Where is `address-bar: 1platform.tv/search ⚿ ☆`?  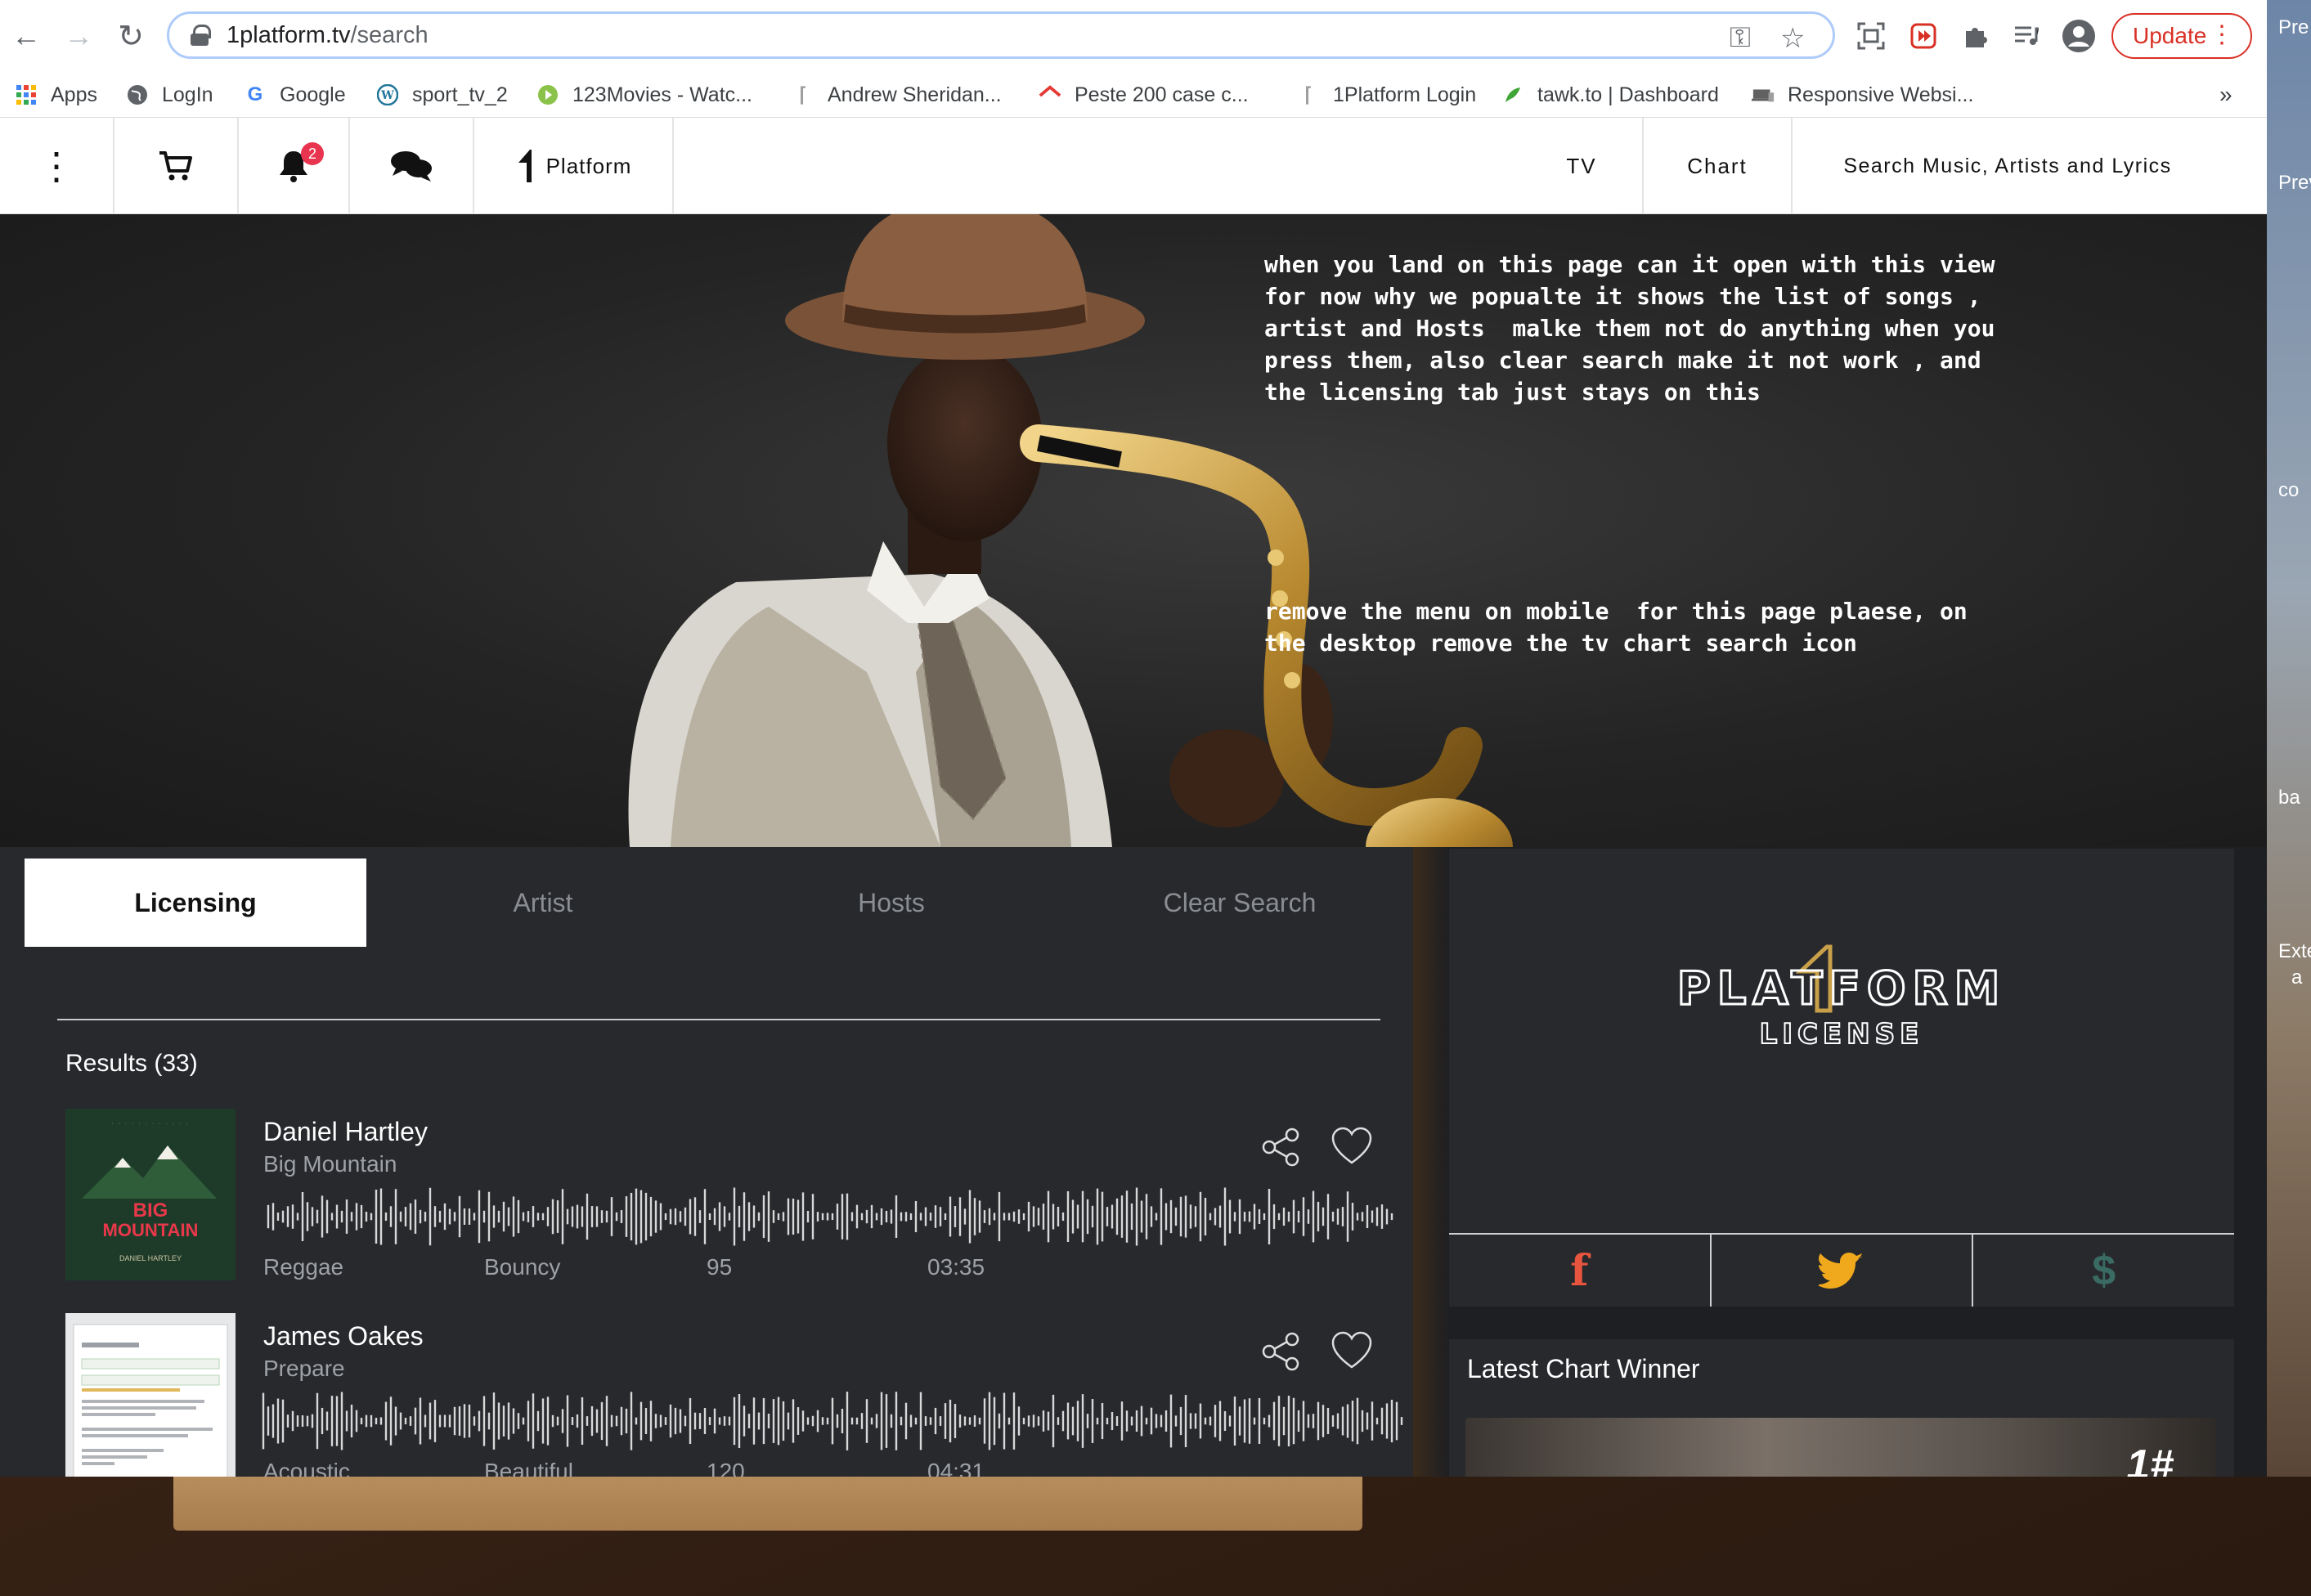 address-bar: 1platform.tv/search ⚿ ☆ is located at coordinates (1001, 35).